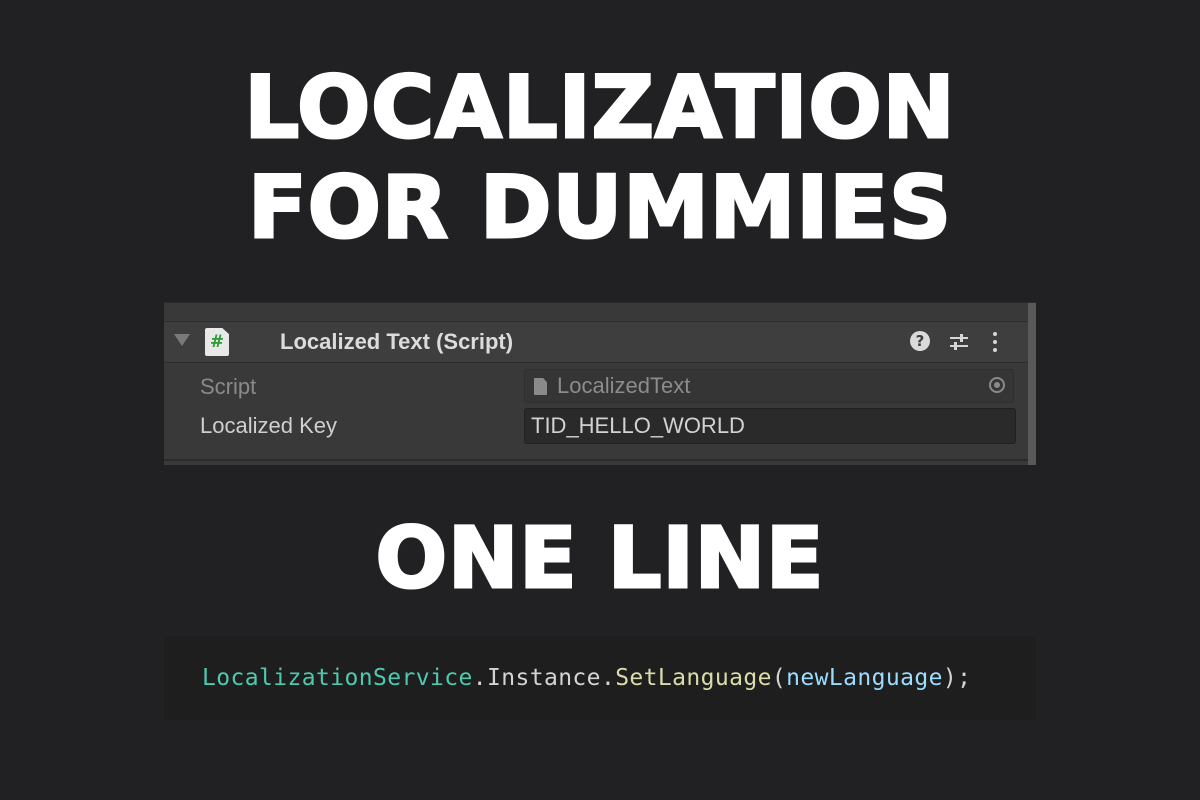 This screenshot has width=1200, height=800. Describe the element at coordinates (770, 426) in the screenshot. I see `localized-key-input: TID_HELLO_WORLD` at that location.